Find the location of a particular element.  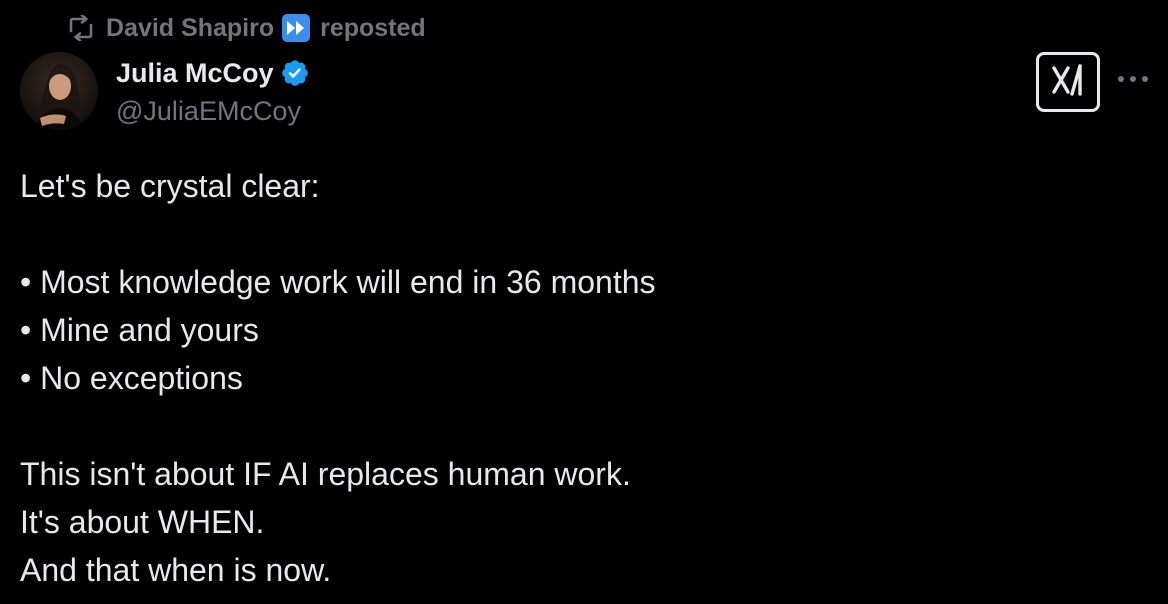

grok-button is located at coordinates (1068, 82).